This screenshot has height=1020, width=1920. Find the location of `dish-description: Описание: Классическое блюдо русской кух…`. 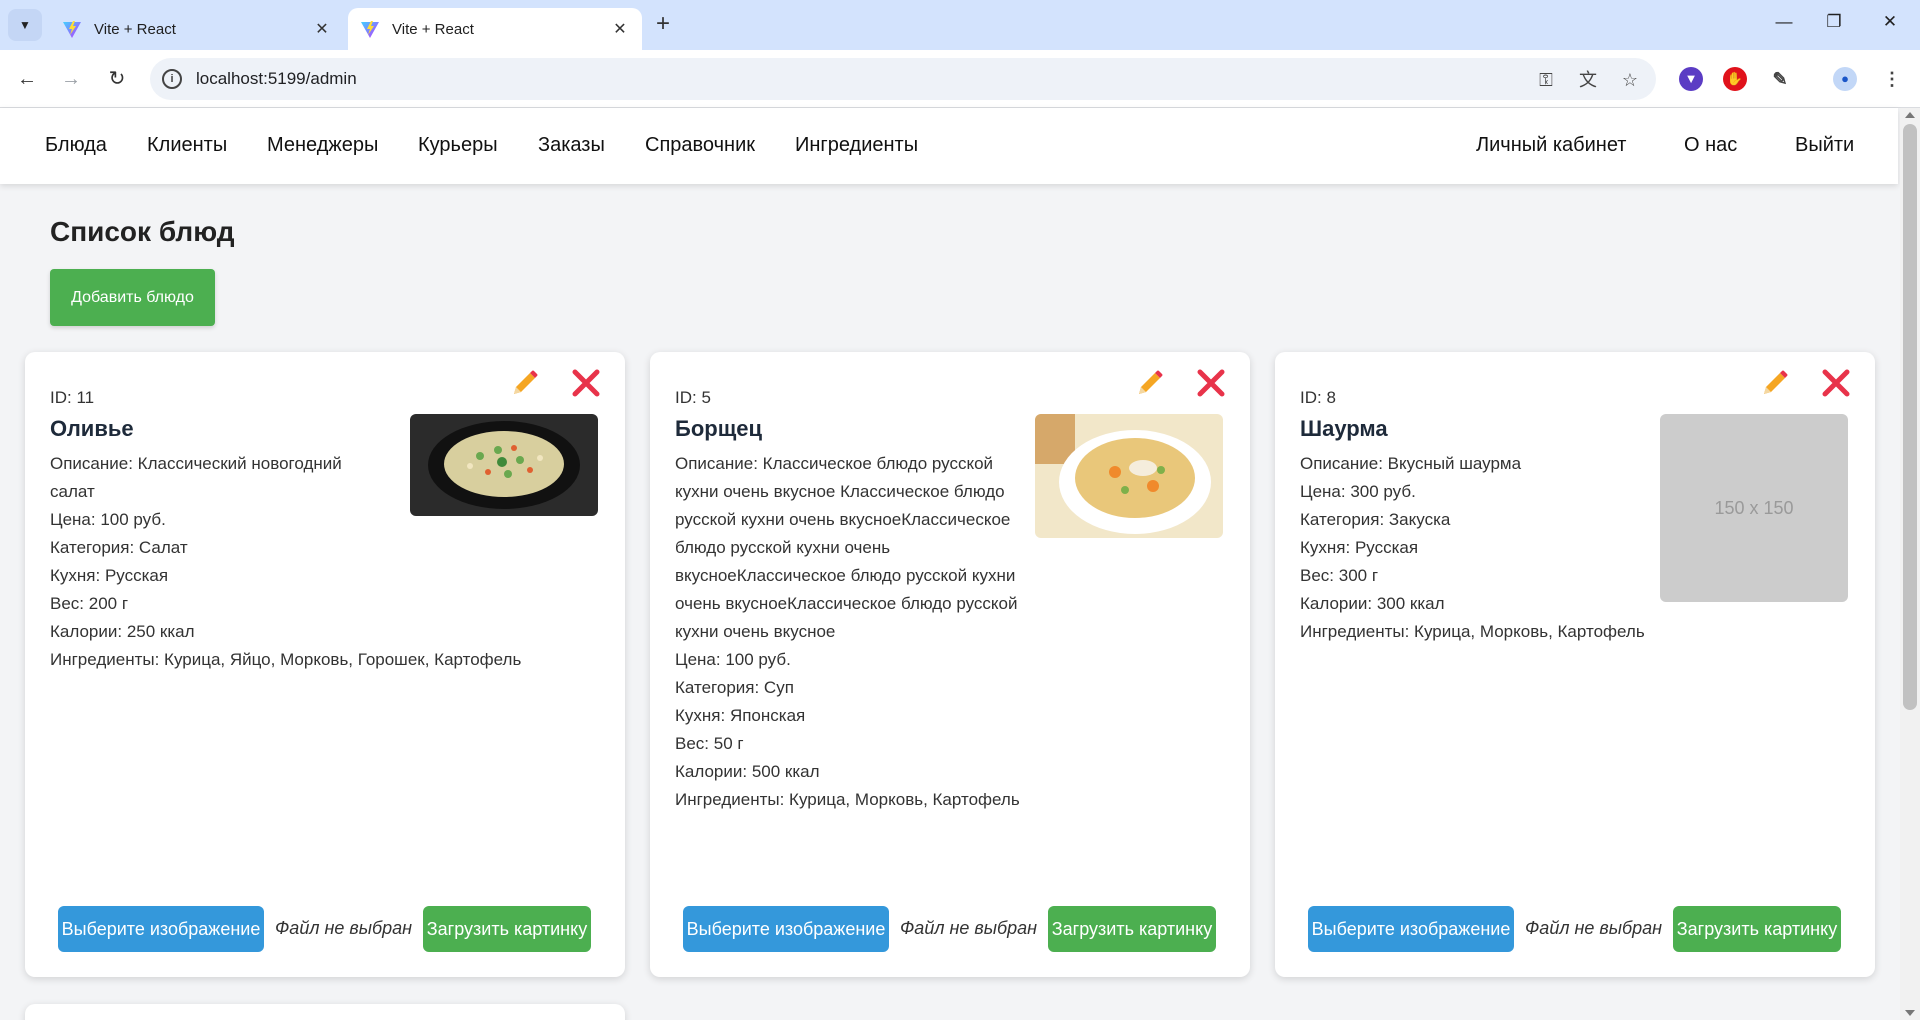

dish-description: Описание: Классическое блюдо русской кух… is located at coordinates (846, 547).